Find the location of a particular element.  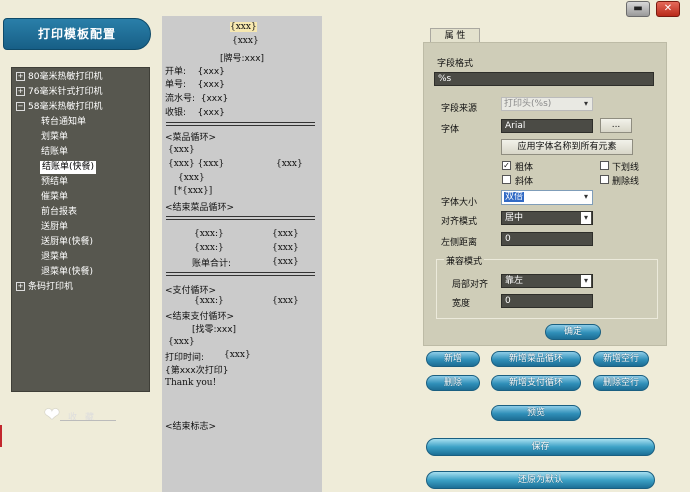

tree-node-label: 76毫米针式打印机 is located at coordinates (65, 92).